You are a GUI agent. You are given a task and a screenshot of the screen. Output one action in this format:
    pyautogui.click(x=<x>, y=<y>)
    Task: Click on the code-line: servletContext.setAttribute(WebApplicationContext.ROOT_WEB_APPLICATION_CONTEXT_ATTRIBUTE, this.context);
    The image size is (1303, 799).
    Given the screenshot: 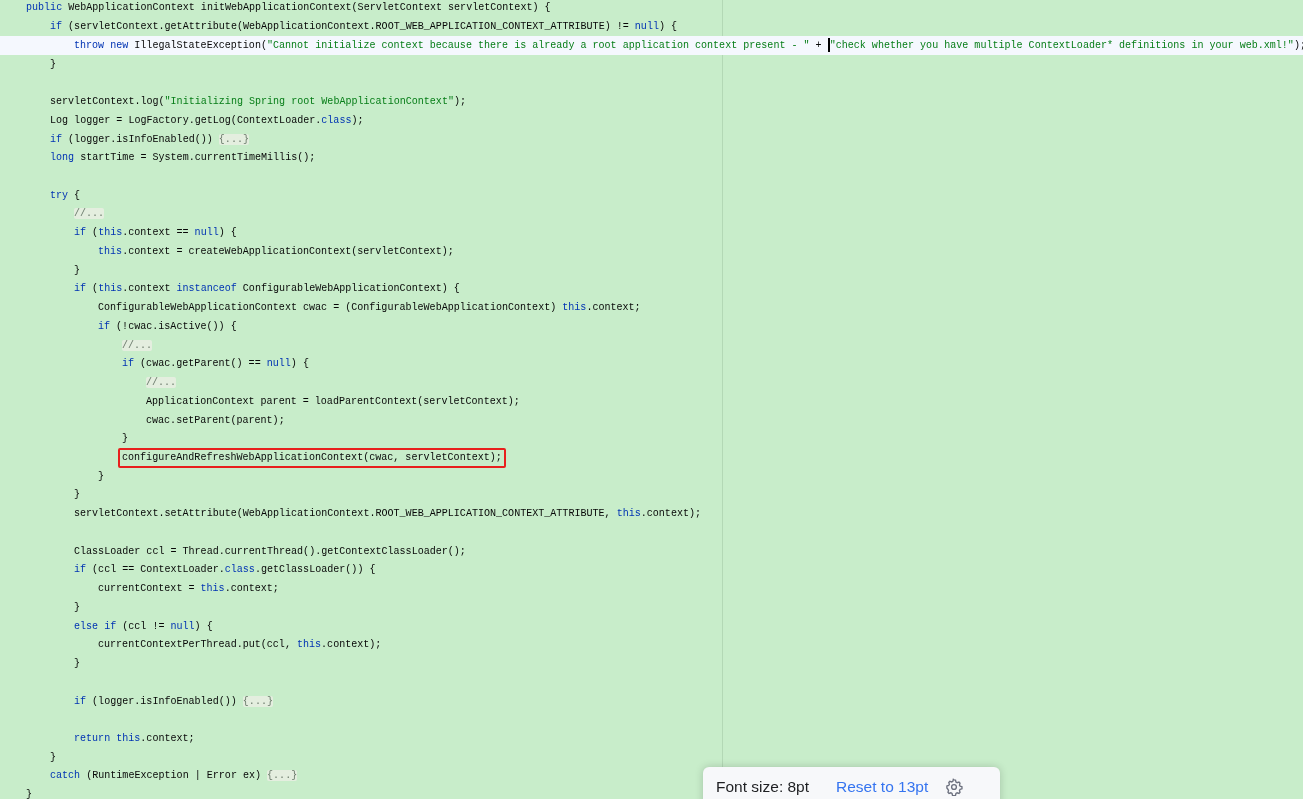 What is the action you would take?
    pyautogui.click(x=388, y=514)
    